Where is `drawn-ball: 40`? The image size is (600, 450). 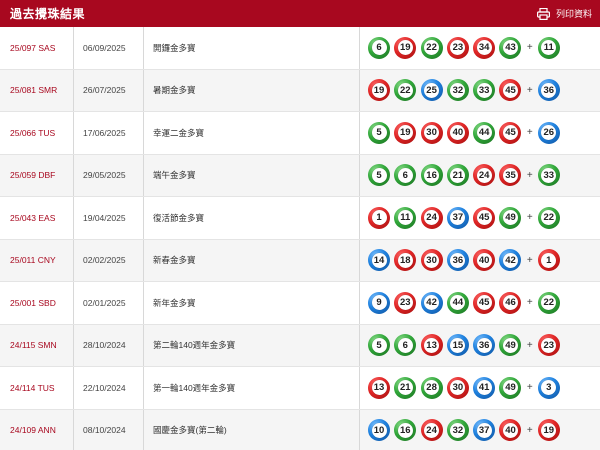
drawn-ball: 40 is located at coordinates (510, 430).